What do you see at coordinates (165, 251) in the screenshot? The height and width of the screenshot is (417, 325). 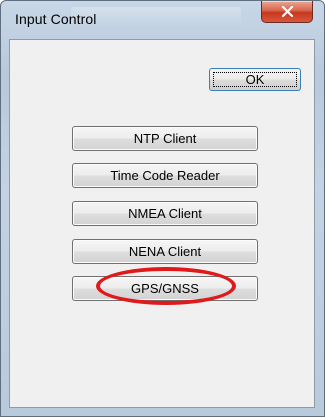 I see `nena-client-button: NENA Client` at bounding box center [165, 251].